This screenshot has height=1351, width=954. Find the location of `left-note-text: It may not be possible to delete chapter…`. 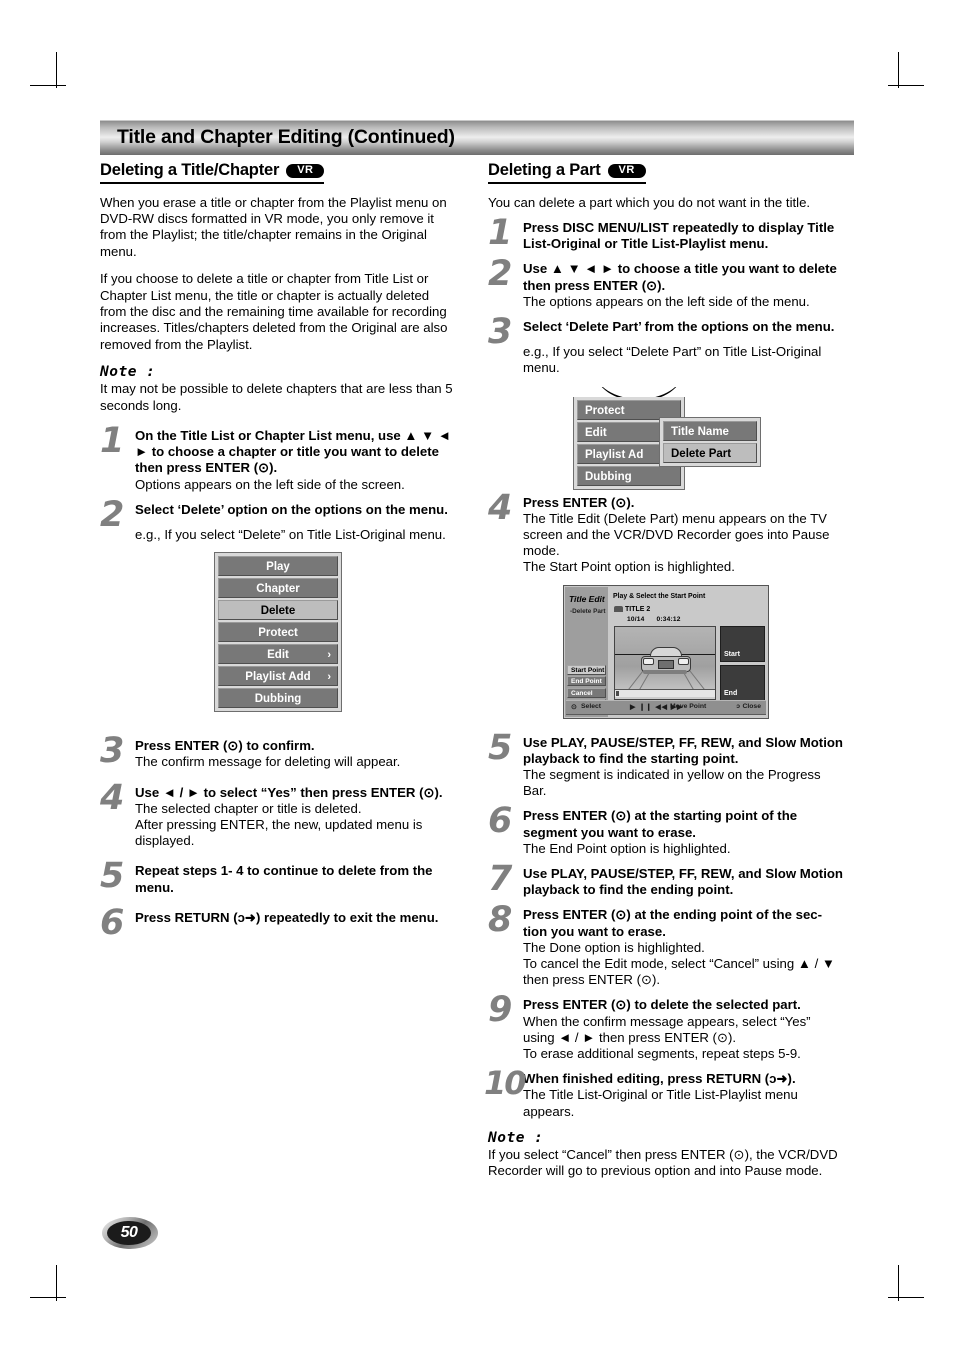

left-note-text: It may not be possible to delete chapter… is located at coordinates (276, 397).